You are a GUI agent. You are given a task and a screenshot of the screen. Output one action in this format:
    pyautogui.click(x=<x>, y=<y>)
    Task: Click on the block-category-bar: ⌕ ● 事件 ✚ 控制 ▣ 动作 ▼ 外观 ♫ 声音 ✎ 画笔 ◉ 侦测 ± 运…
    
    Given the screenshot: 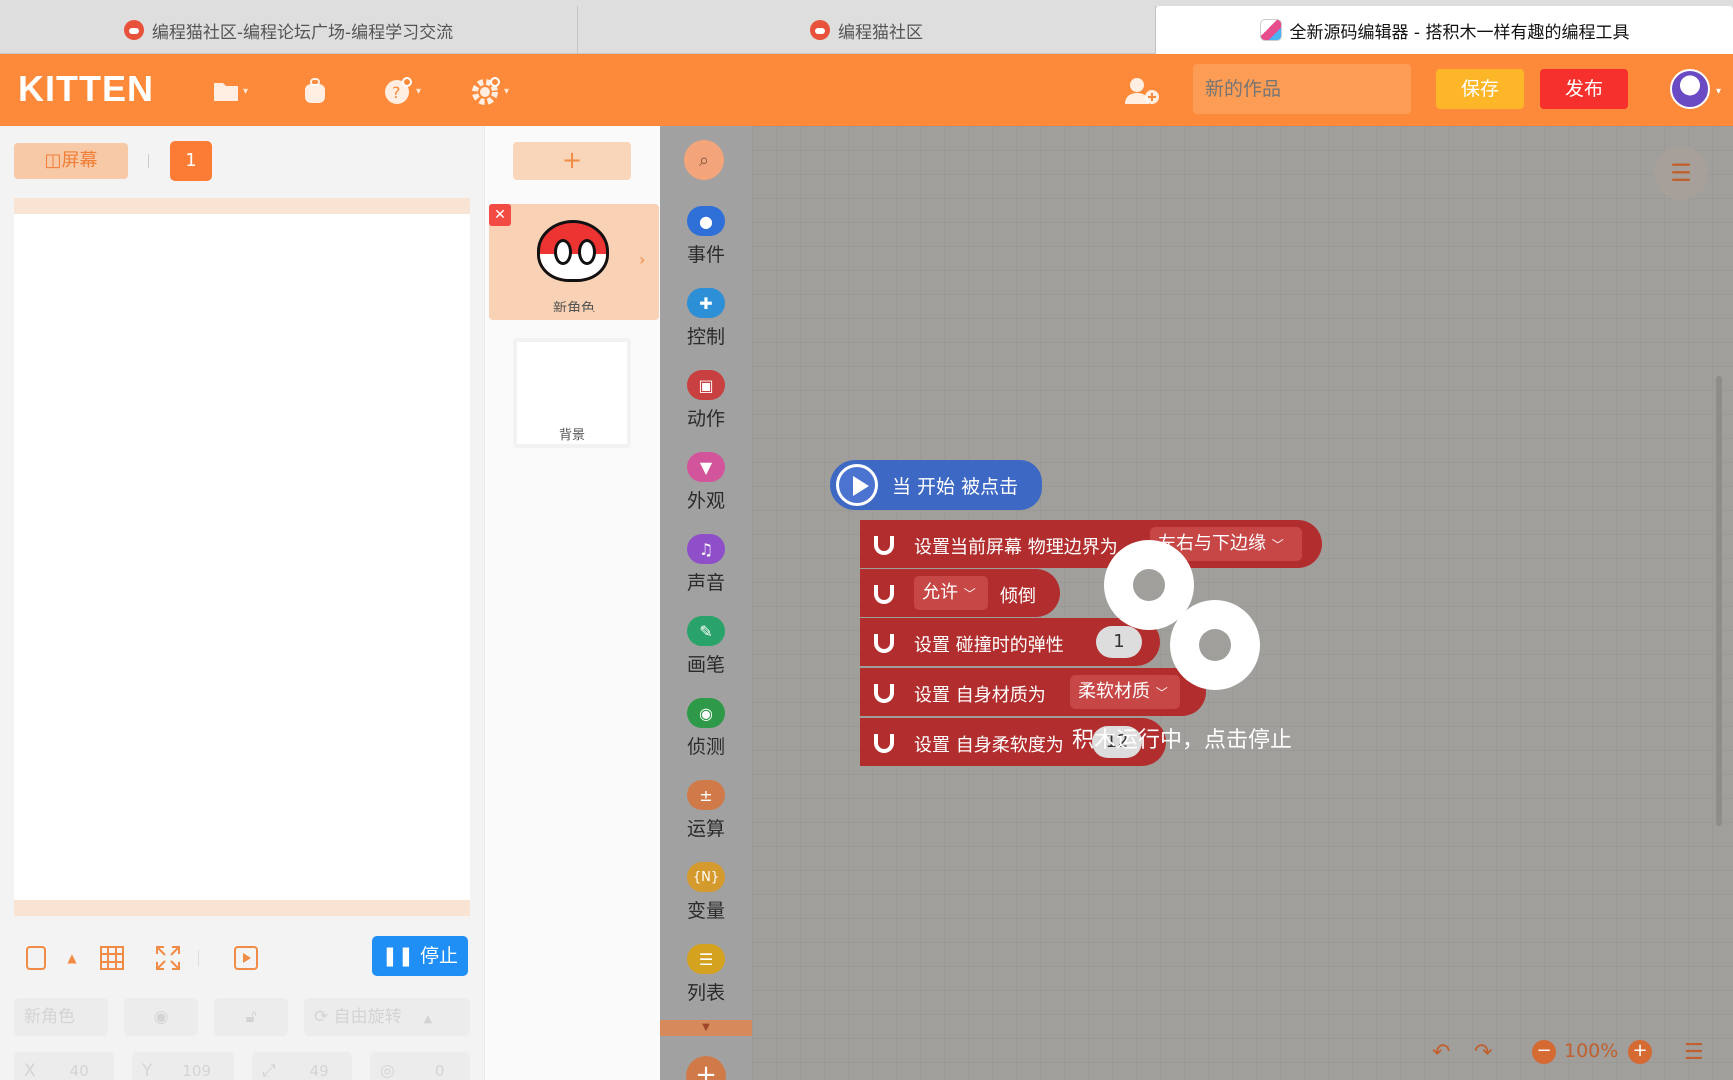 What is the action you would take?
    pyautogui.click(x=706, y=603)
    